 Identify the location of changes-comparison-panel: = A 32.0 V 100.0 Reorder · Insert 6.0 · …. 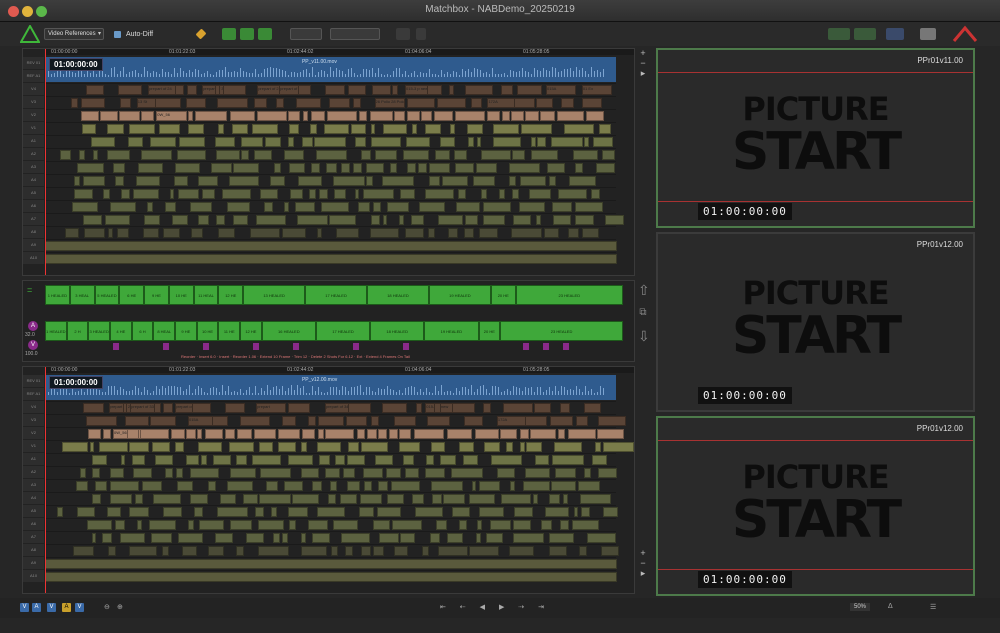
(328, 321).